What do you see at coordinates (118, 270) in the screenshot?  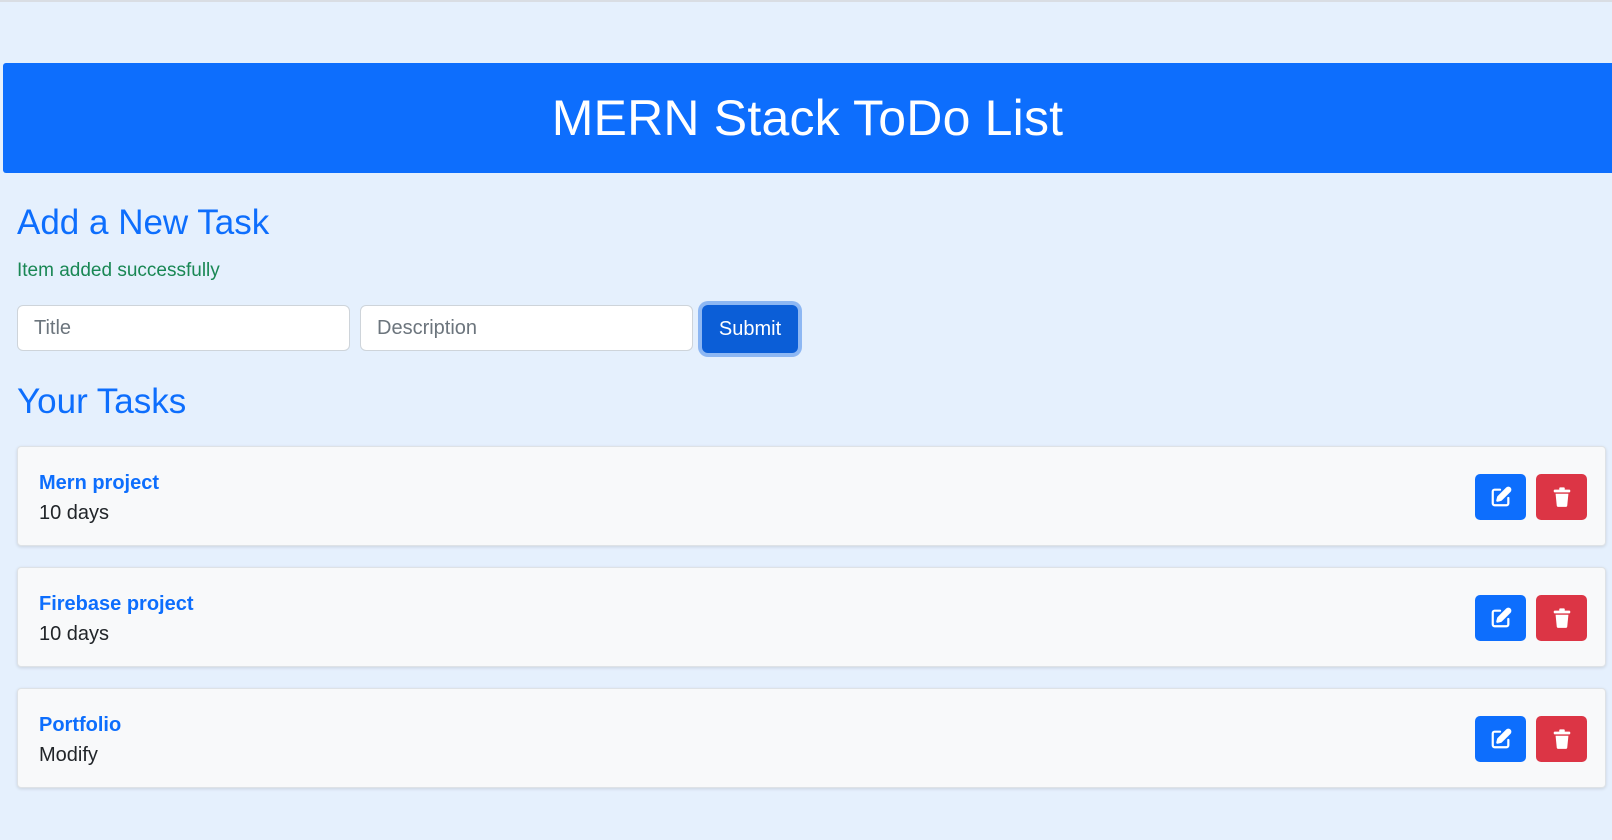 I see `success-message: Item added successfully` at bounding box center [118, 270].